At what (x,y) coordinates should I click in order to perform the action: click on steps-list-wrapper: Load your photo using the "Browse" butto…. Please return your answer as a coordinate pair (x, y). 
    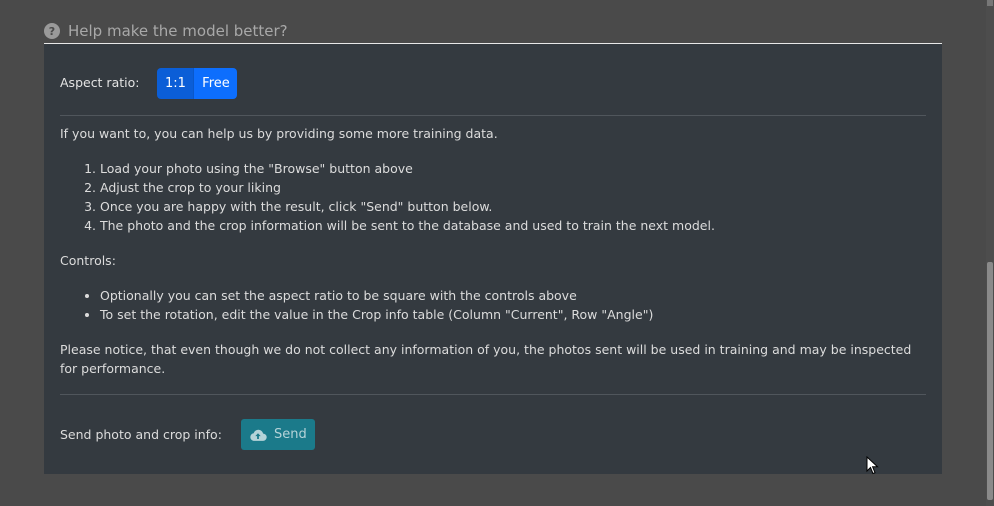
    Looking at the image, I should click on (493, 197).